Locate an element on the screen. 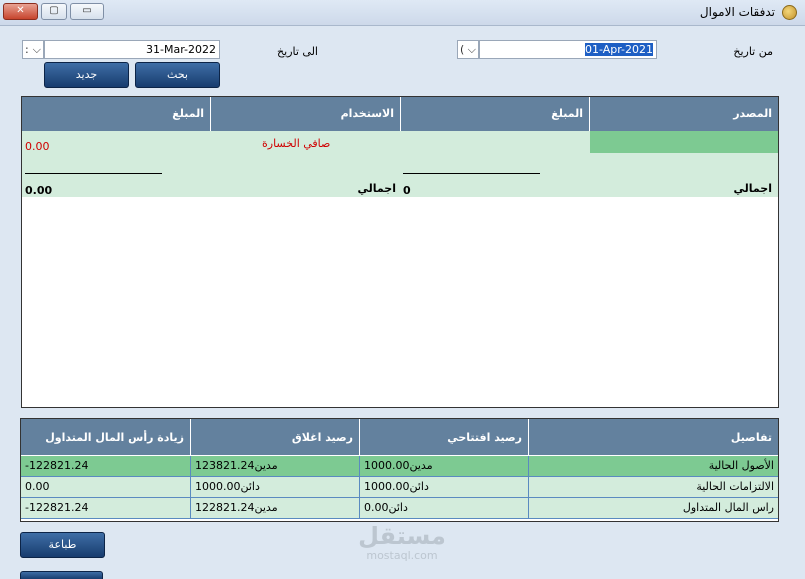  grid-header-details: تفاصيل is located at coordinates (653, 437).